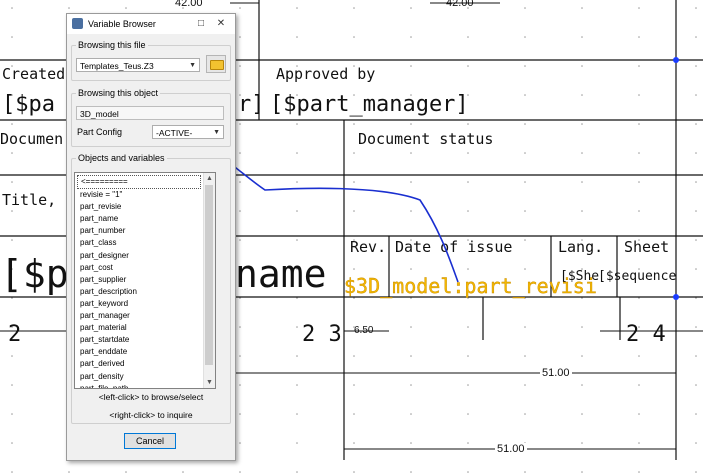 The height and width of the screenshot is (474, 703). What do you see at coordinates (646, 334) in the screenshot?
I see `row-number-24: 2 4` at bounding box center [646, 334].